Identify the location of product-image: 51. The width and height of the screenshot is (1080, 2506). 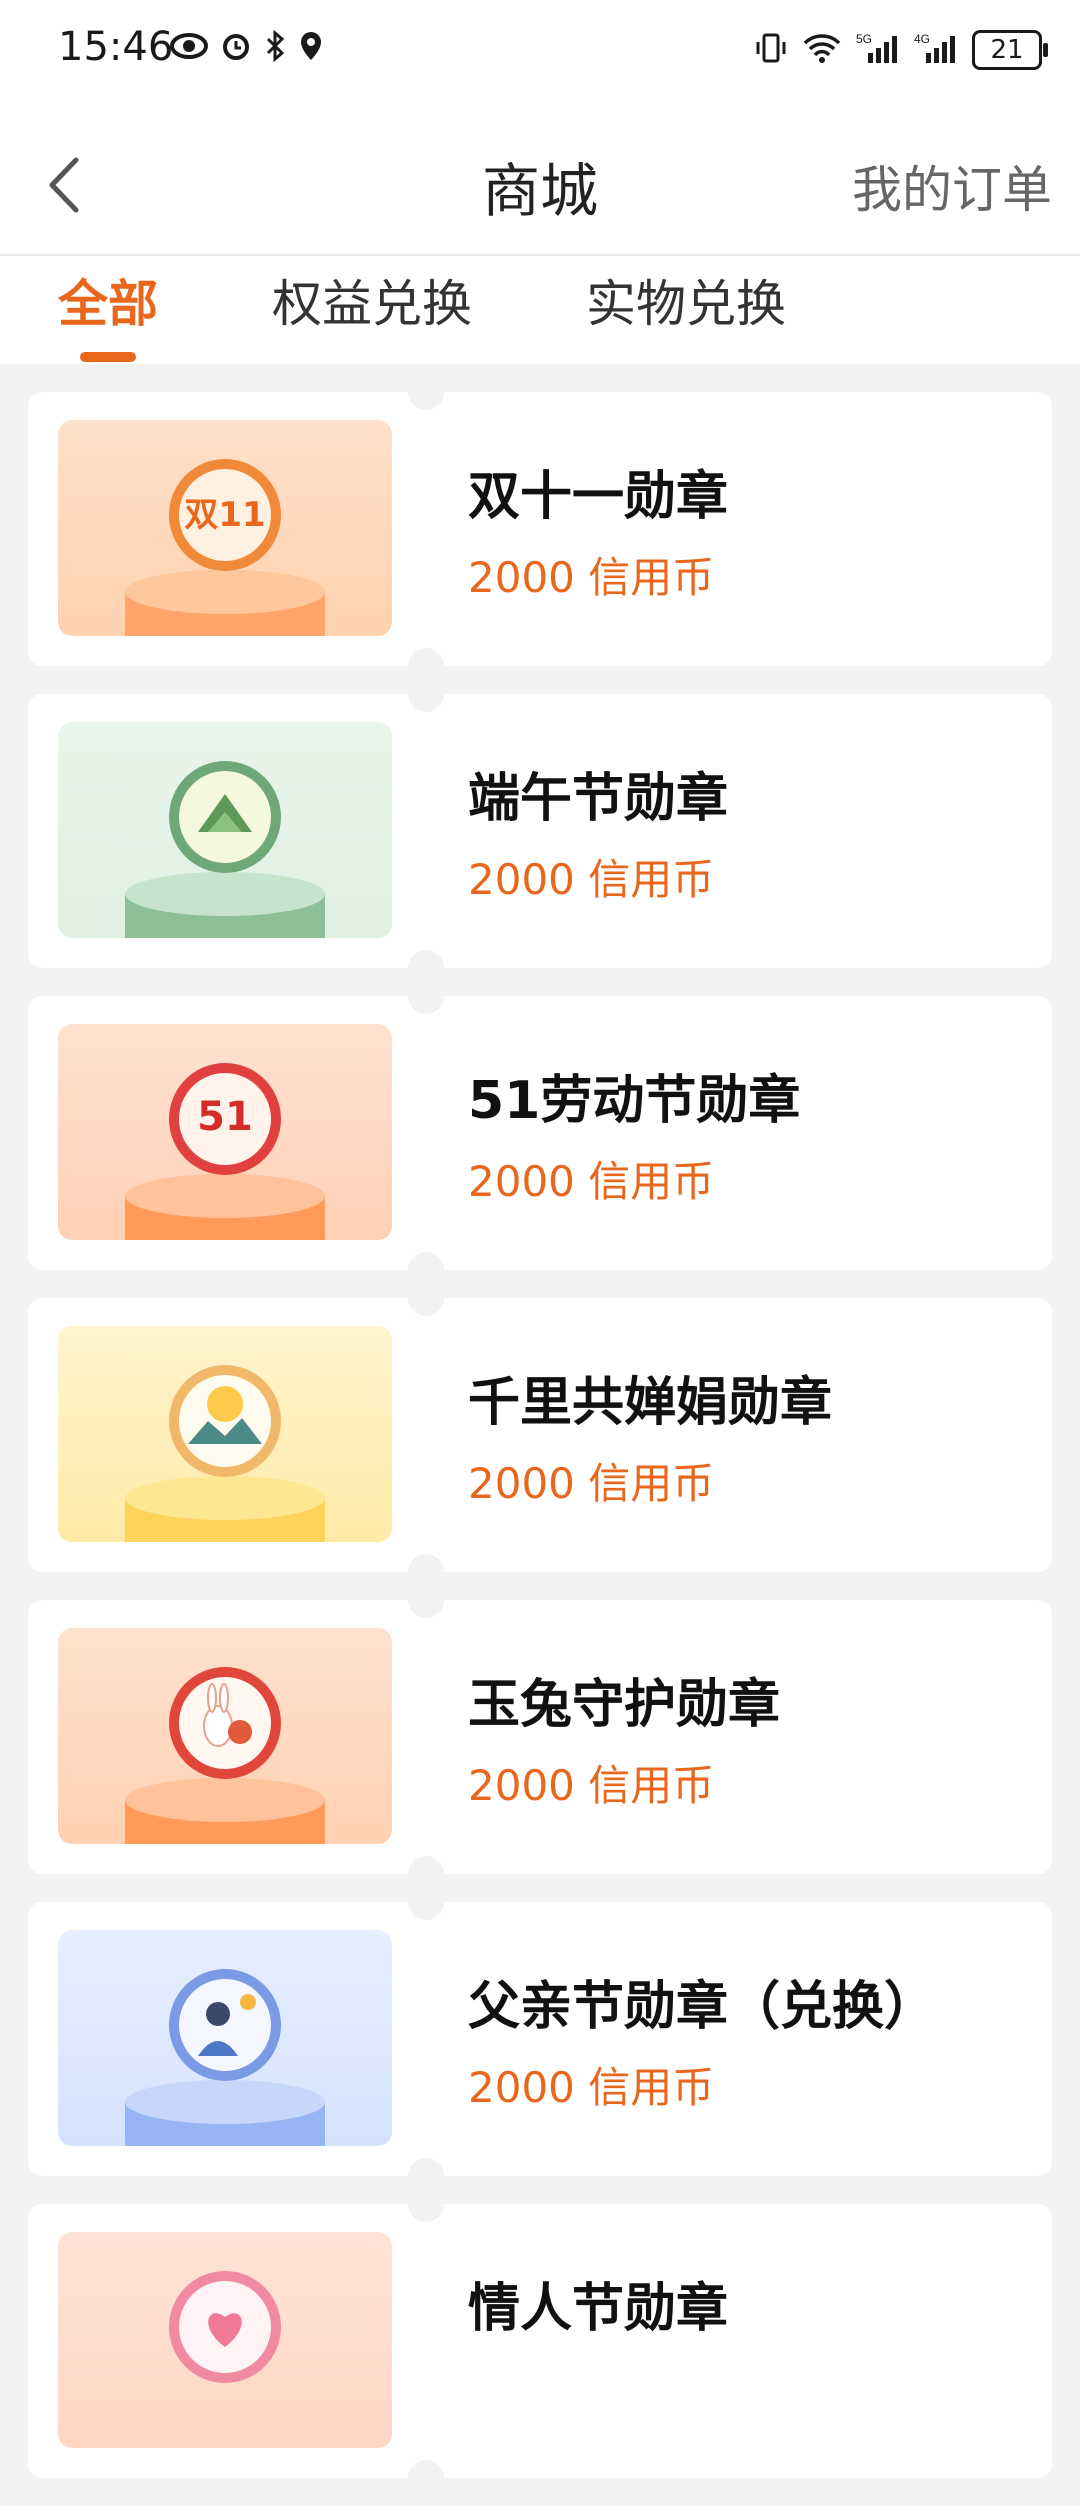
(225, 1132).